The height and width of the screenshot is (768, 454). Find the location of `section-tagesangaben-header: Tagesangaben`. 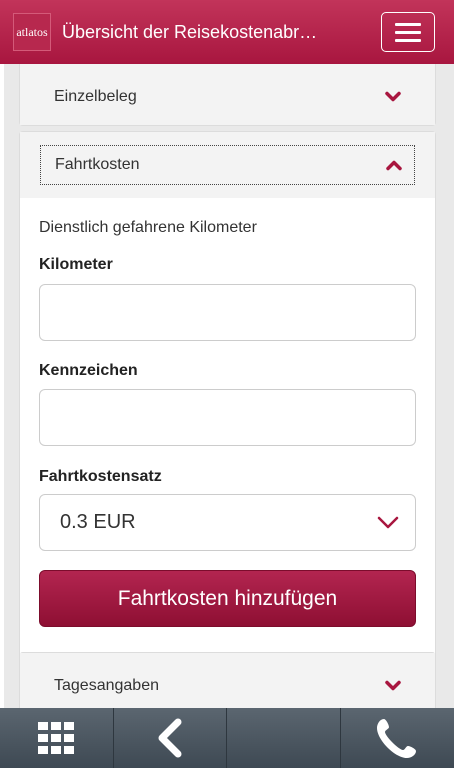

section-tagesangaben-header: Tagesangaben is located at coordinates (227, 680).